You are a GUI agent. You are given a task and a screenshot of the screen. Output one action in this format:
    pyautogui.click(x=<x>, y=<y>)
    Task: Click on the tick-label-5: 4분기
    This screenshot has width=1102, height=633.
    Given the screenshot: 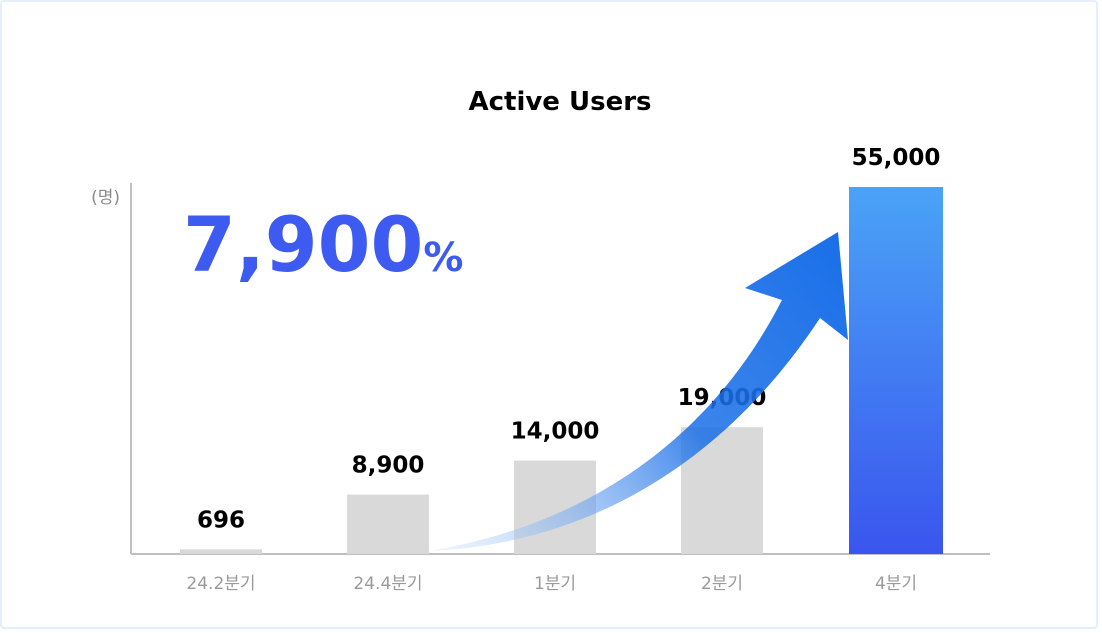 What is the action you would take?
    pyautogui.click(x=896, y=584)
    